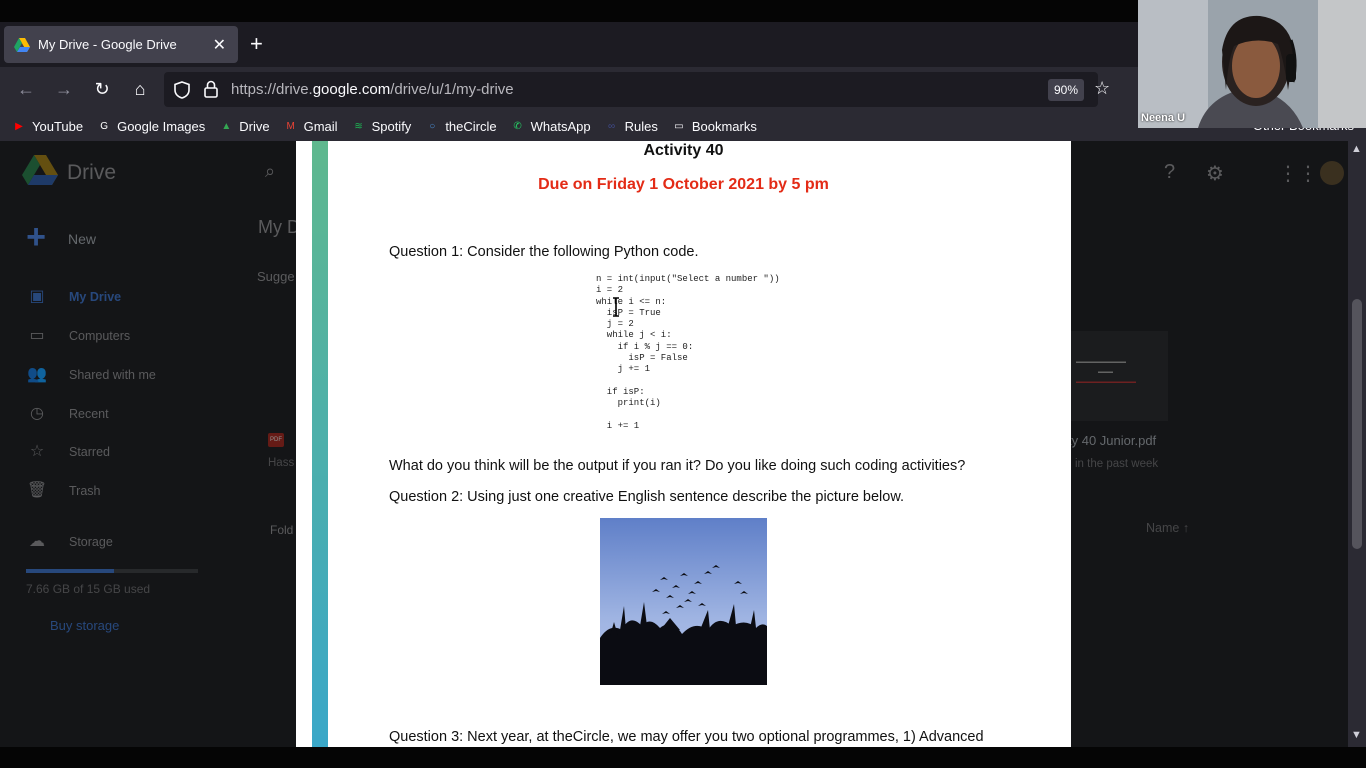 This screenshot has height=768, width=1366. Describe the element at coordinates (22, 44) in the screenshot. I see `google-drive-favicon-icon` at that location.